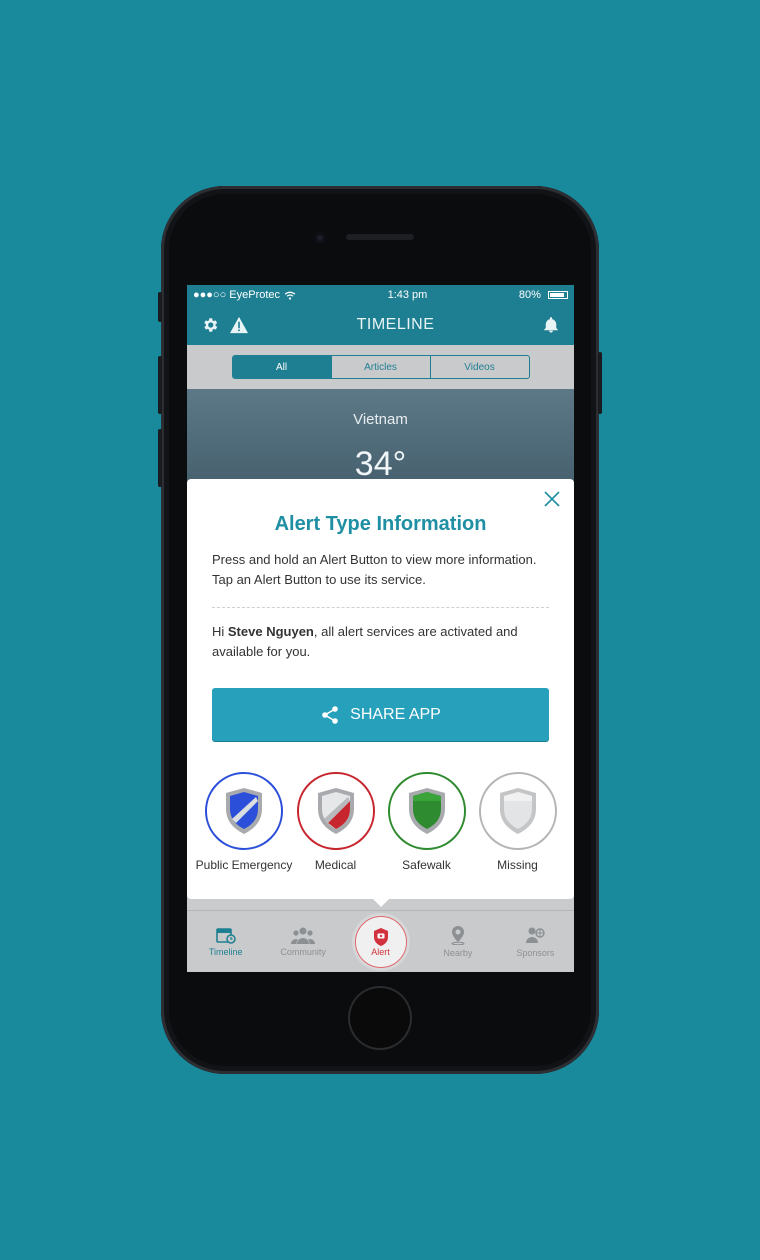 This screenshot has width=760, height=1260. Describe the element at coordinates (380, 951) in the screenshot. I see `tab-alert-label: Alert` at that location.